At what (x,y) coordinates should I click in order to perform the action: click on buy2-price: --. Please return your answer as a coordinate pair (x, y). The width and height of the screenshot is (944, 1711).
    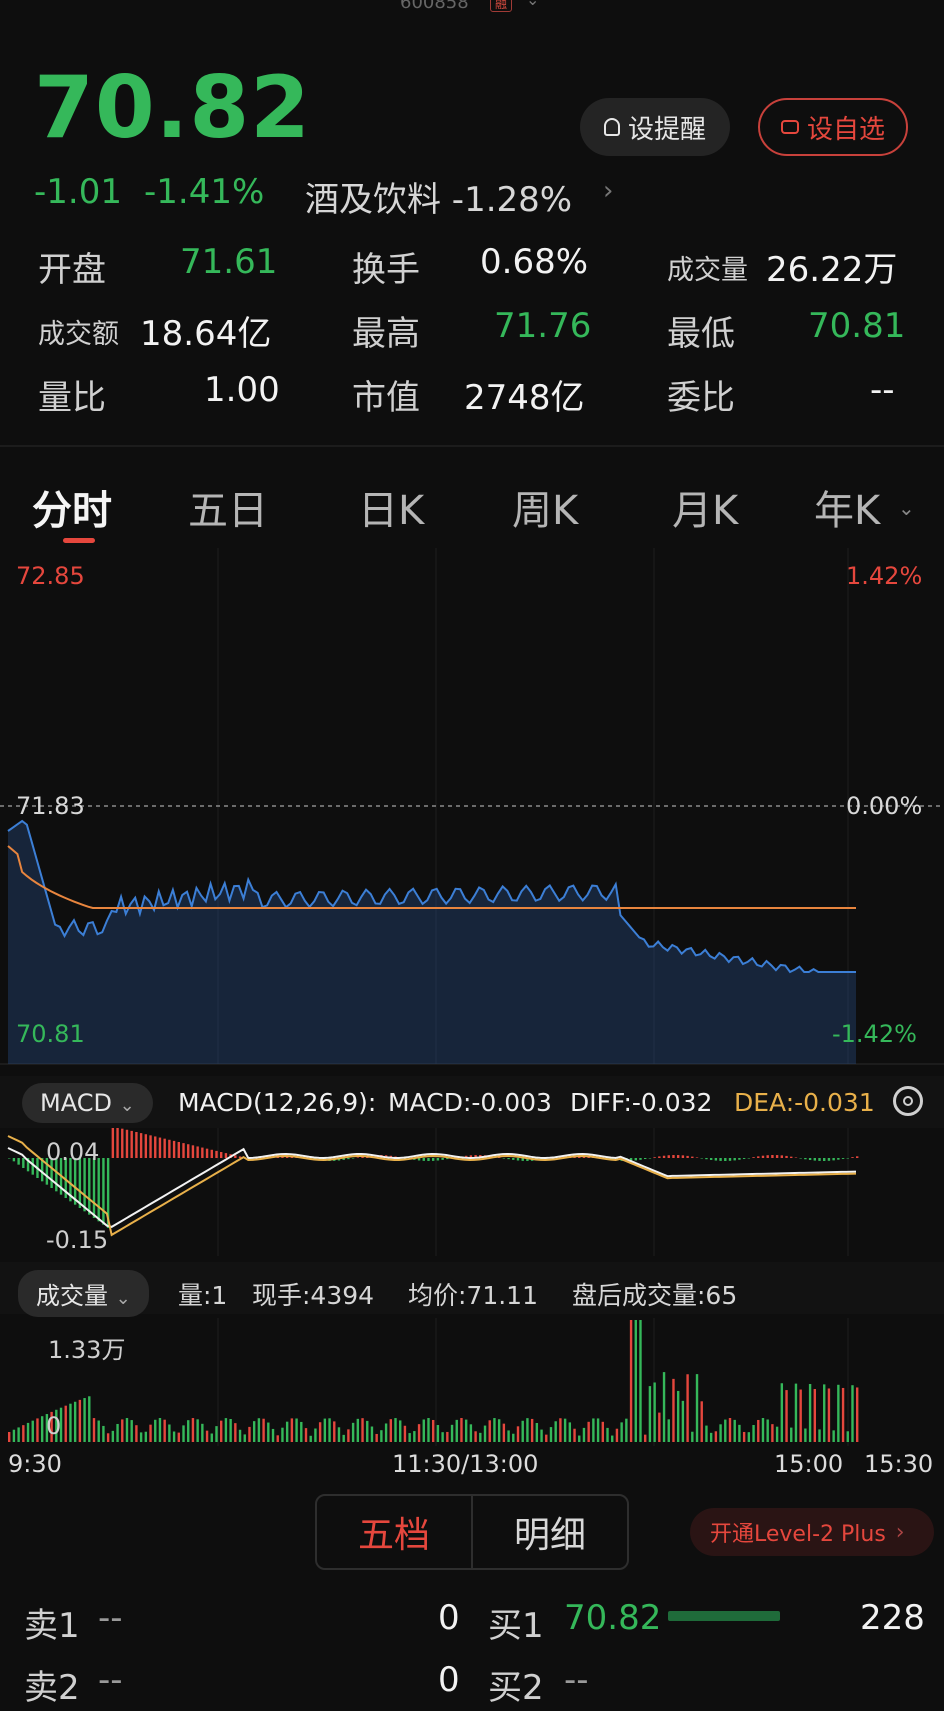
    Looking at the image, I should click on (576, 1680).